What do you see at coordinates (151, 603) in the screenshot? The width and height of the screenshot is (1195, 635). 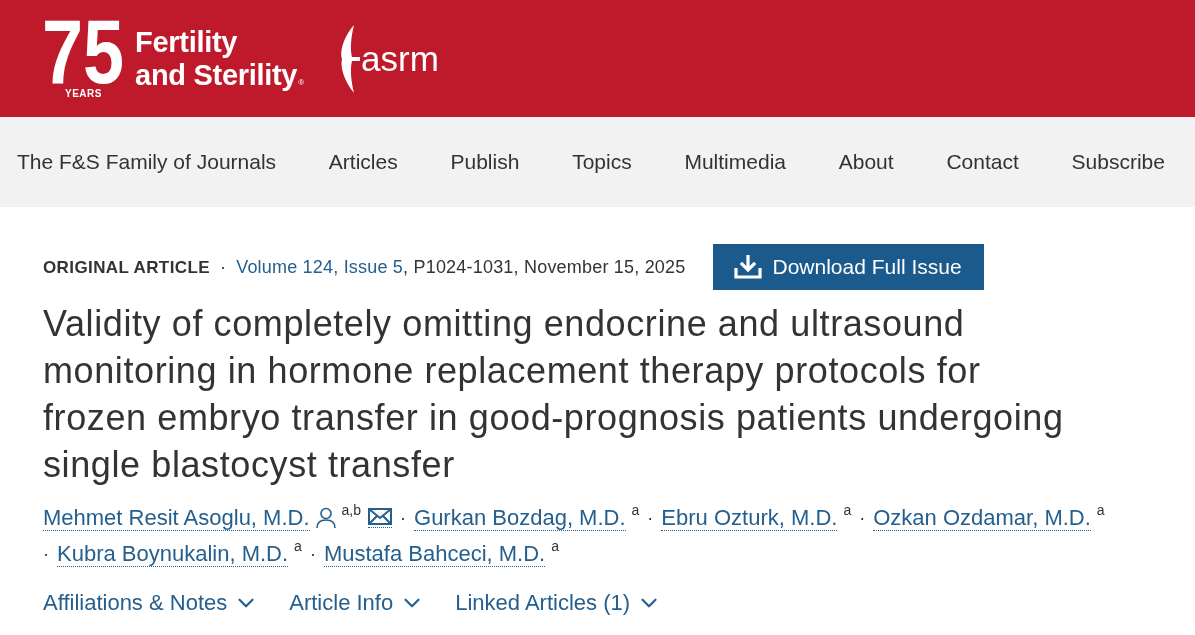 I see `section-toggle: Affiliations & Notes` at bounding box center [151, 603].